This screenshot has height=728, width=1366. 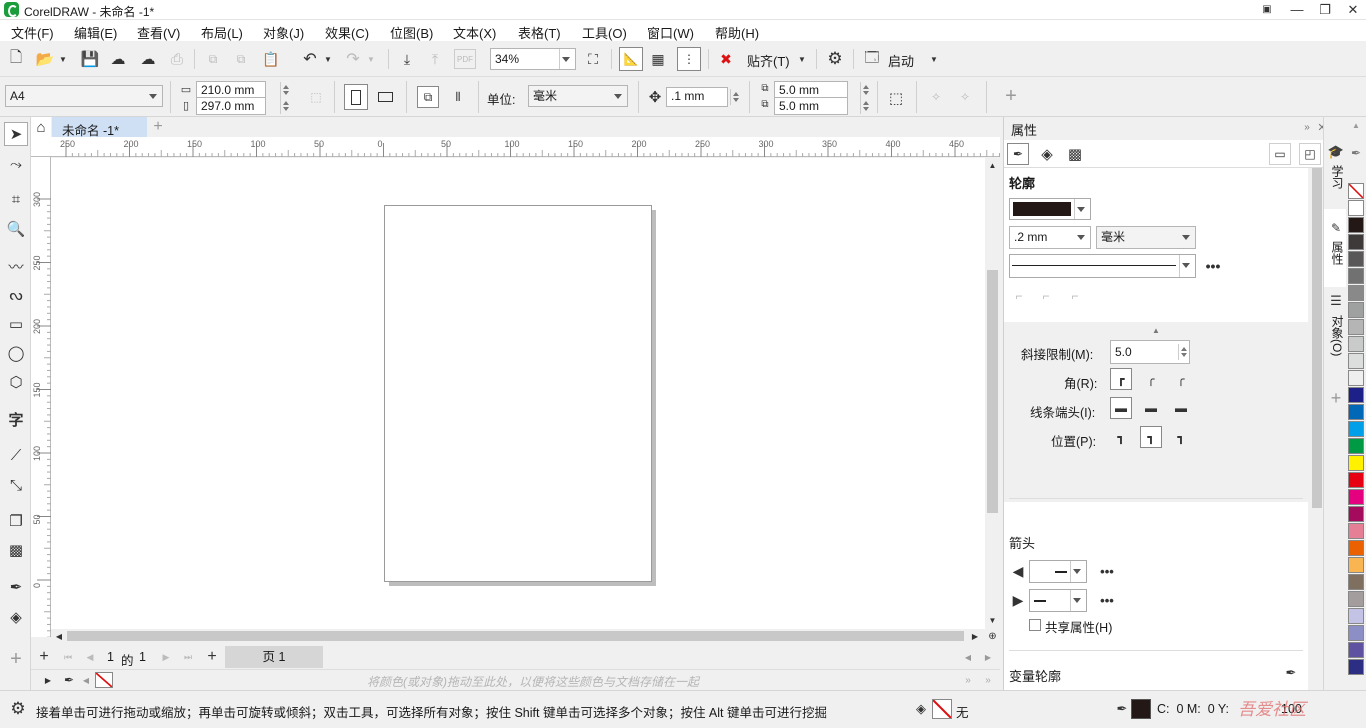 I want to click on outline-color-dropdown-icon, so click(x=1082, y=209).